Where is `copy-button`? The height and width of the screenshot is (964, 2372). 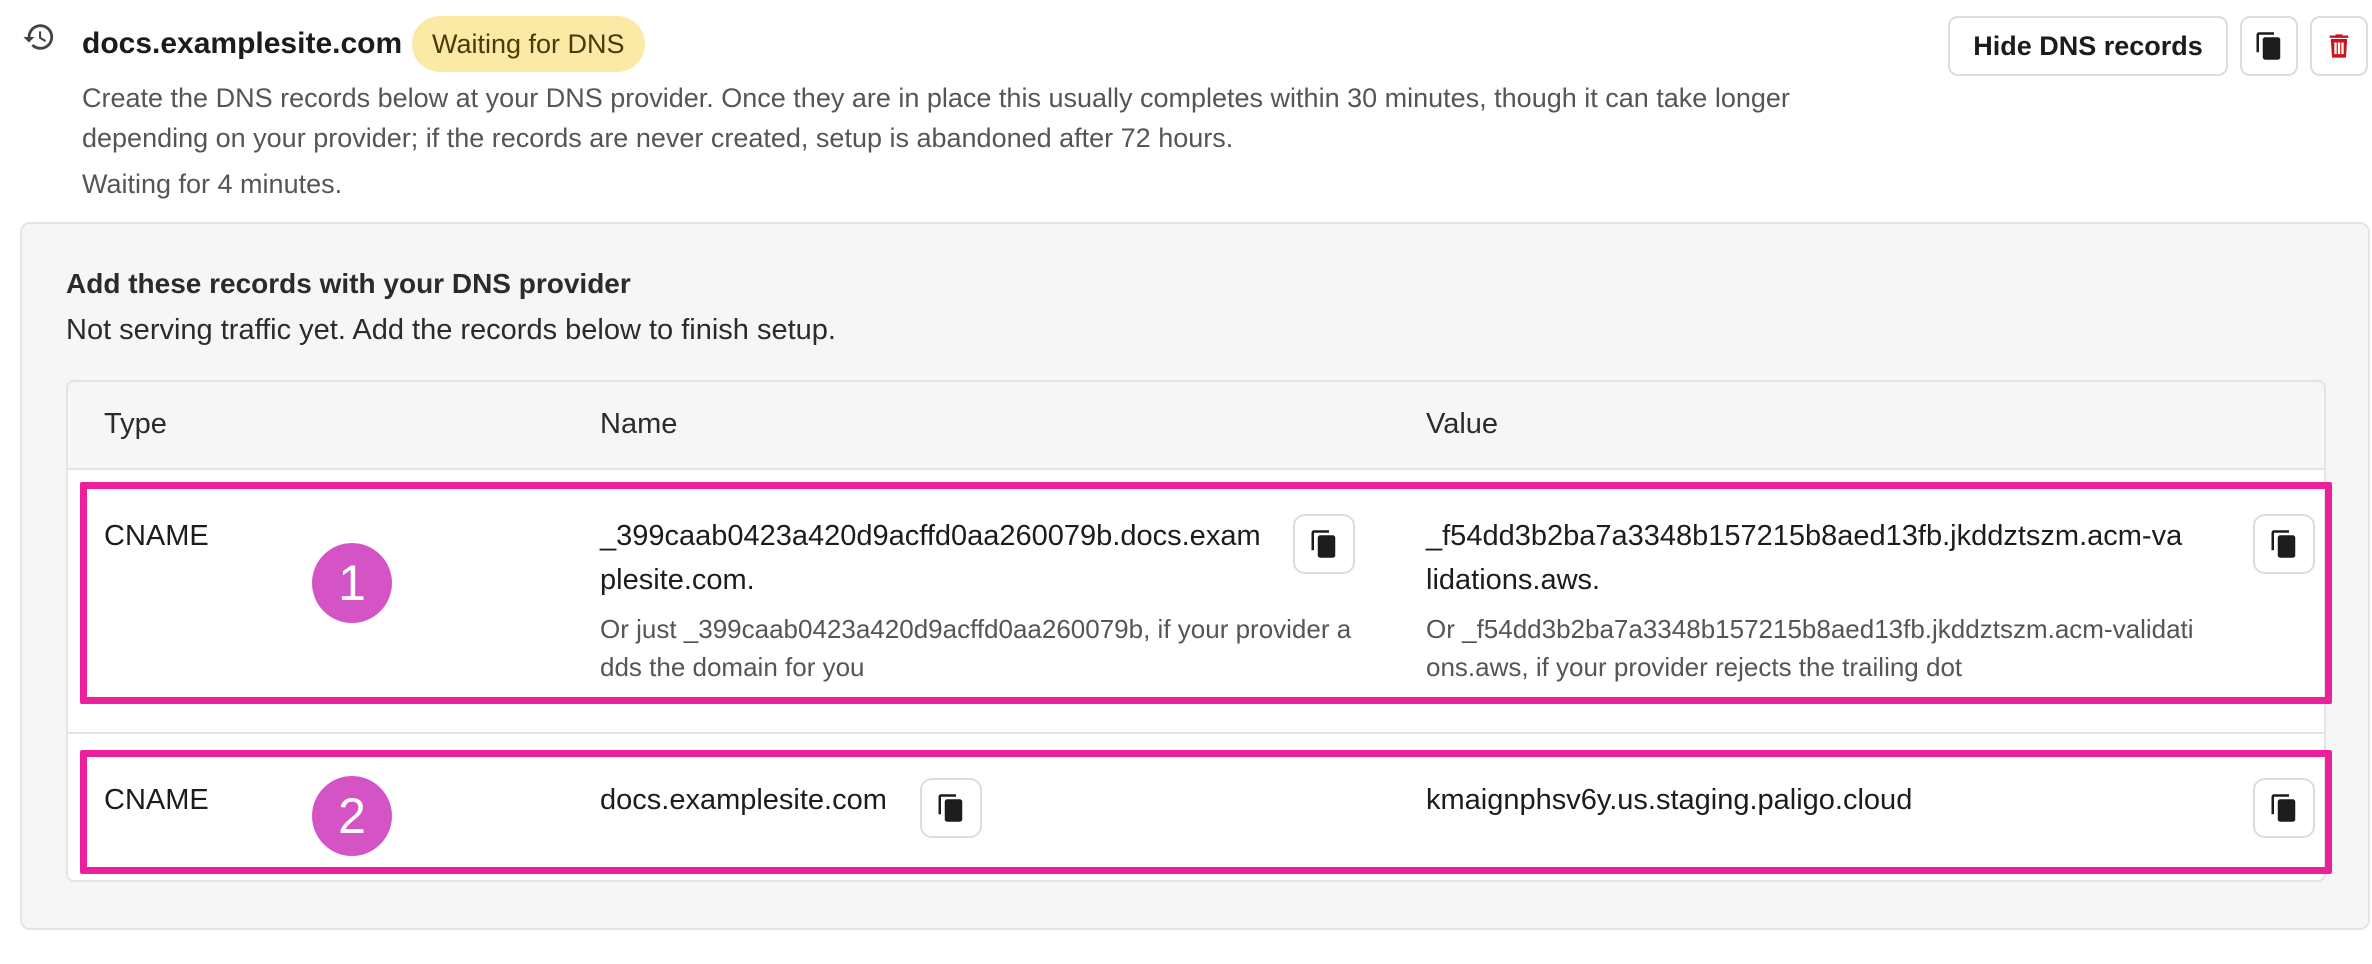
copy-button is located at coordinates (2269, 46).